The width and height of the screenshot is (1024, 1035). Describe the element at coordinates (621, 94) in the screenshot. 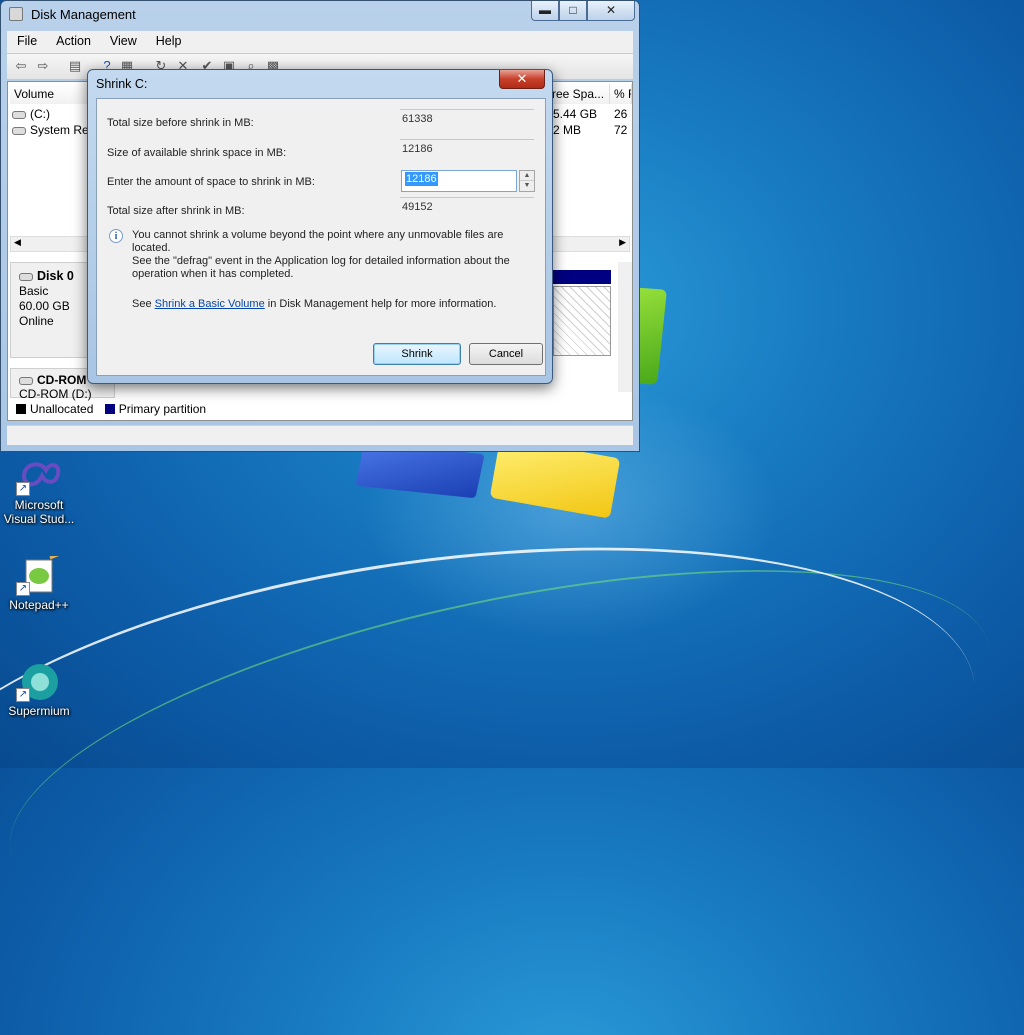

I see `column-header-percent-free: % F` at that location.